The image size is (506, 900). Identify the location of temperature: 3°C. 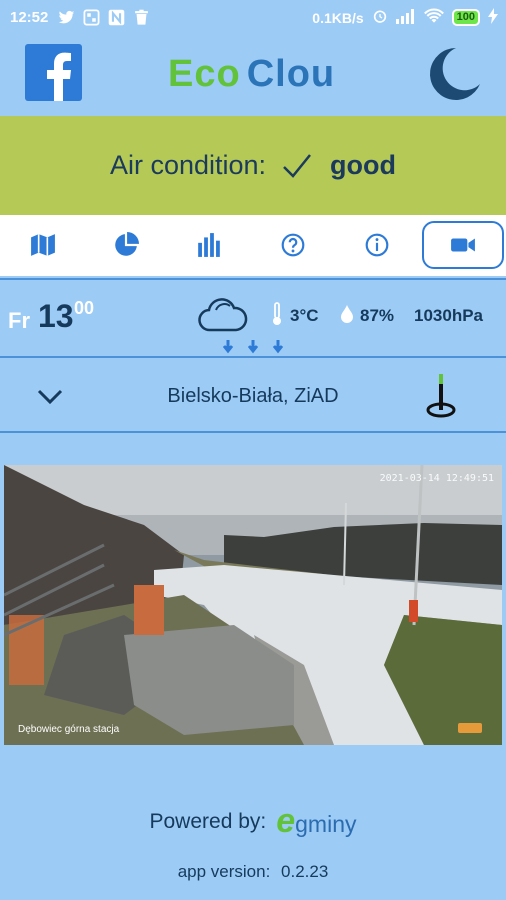
(304, 315).